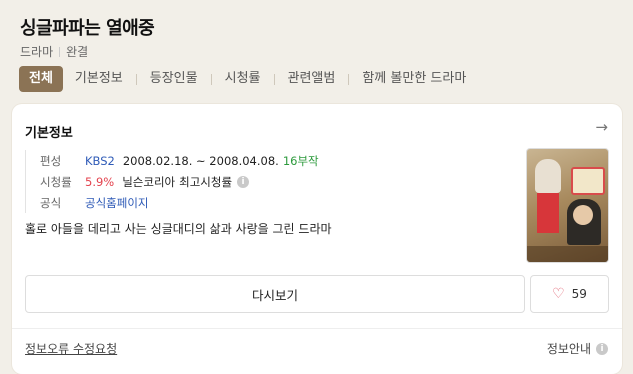  I want to click on tab-albums: 관련앨범, so click(312, 79).